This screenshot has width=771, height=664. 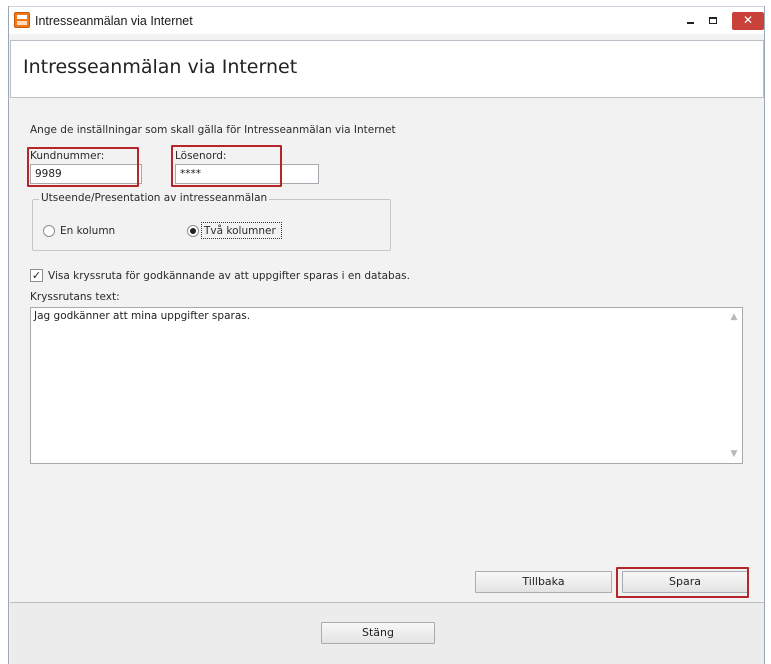 I want to click on close-icon: ✕, so click(x=748, y=20).